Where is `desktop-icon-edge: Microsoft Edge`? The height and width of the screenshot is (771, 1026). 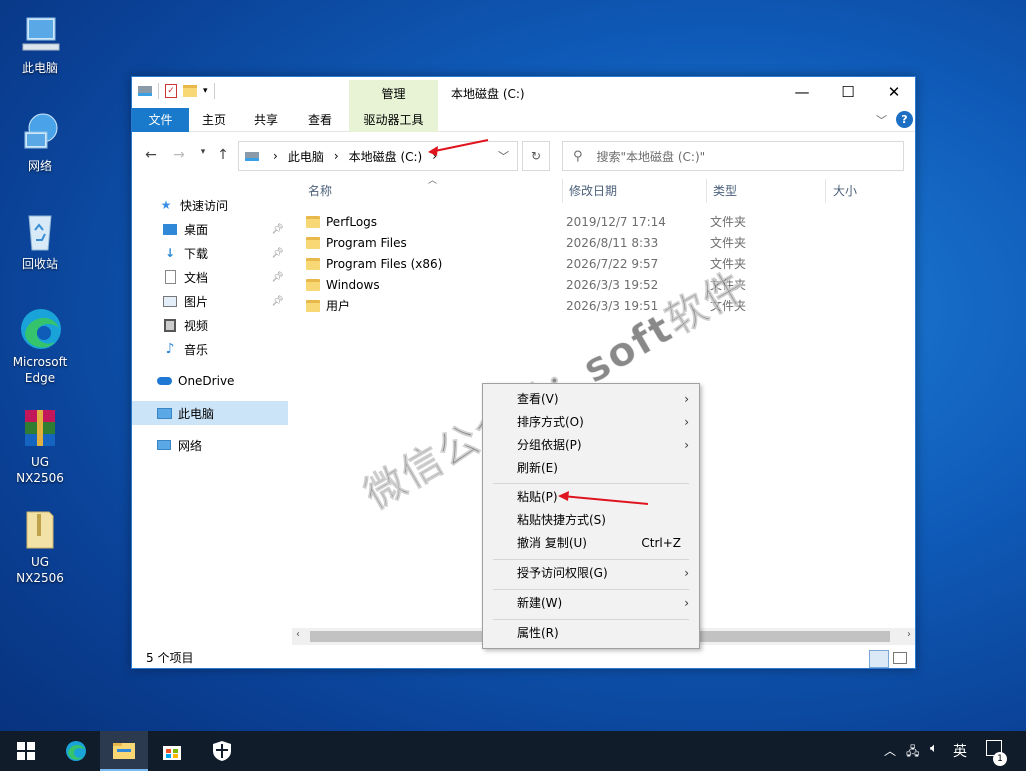
desktop-icon-edge: Microsoft Edge is located at coordinates (40, 346).